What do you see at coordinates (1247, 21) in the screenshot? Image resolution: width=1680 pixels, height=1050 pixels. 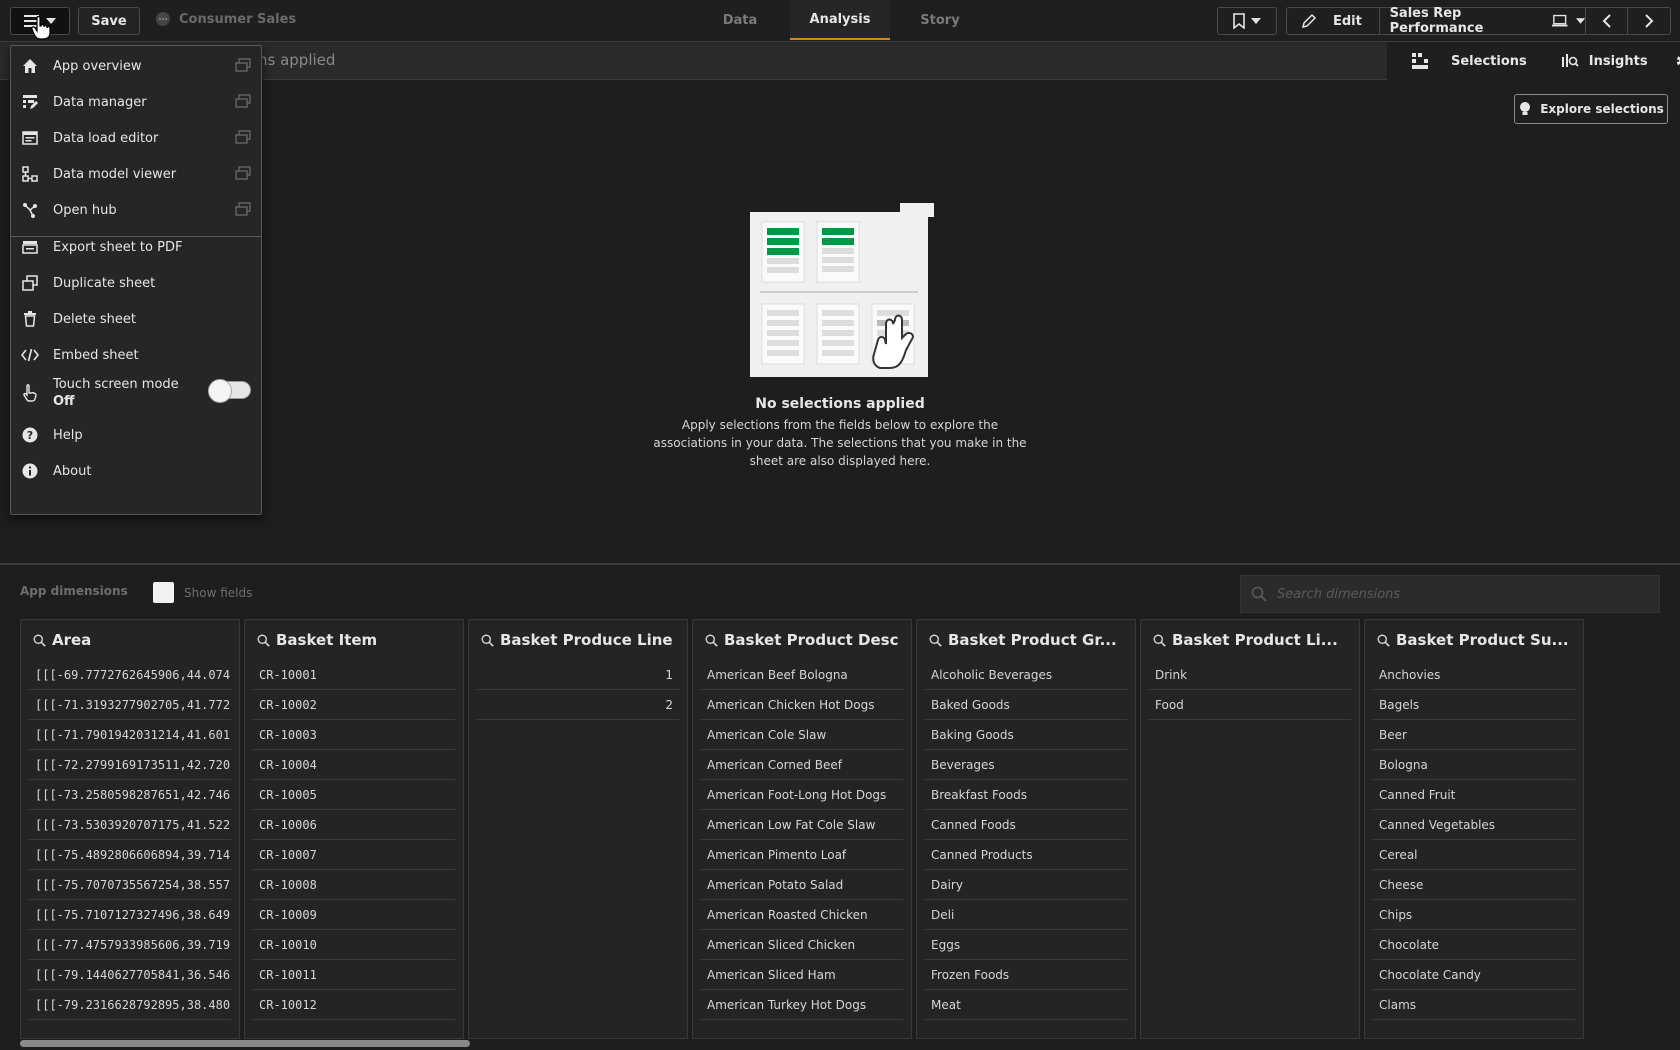 I see `bookmarks-button` at bounding box center [1247, 21].